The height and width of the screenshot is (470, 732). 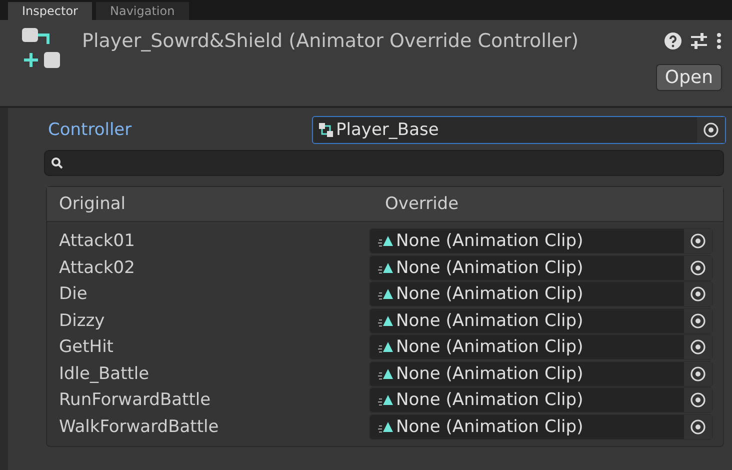 I want to click on asset-title: Player_Sowrd&Shield (Animator Override Controller), so click(x=331, y=41).